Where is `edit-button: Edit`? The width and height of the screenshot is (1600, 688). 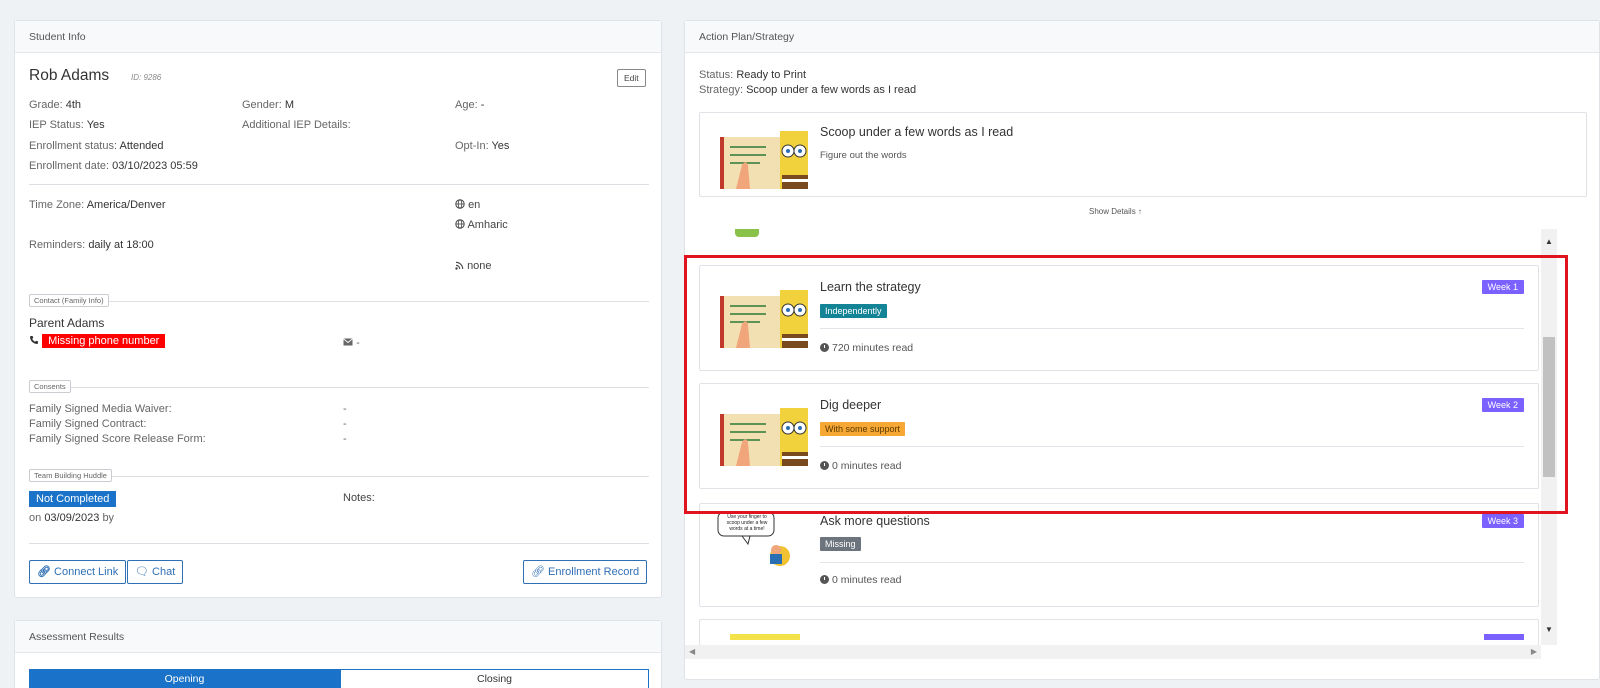 edit-button: Edit is located at coordinates (631, 78).